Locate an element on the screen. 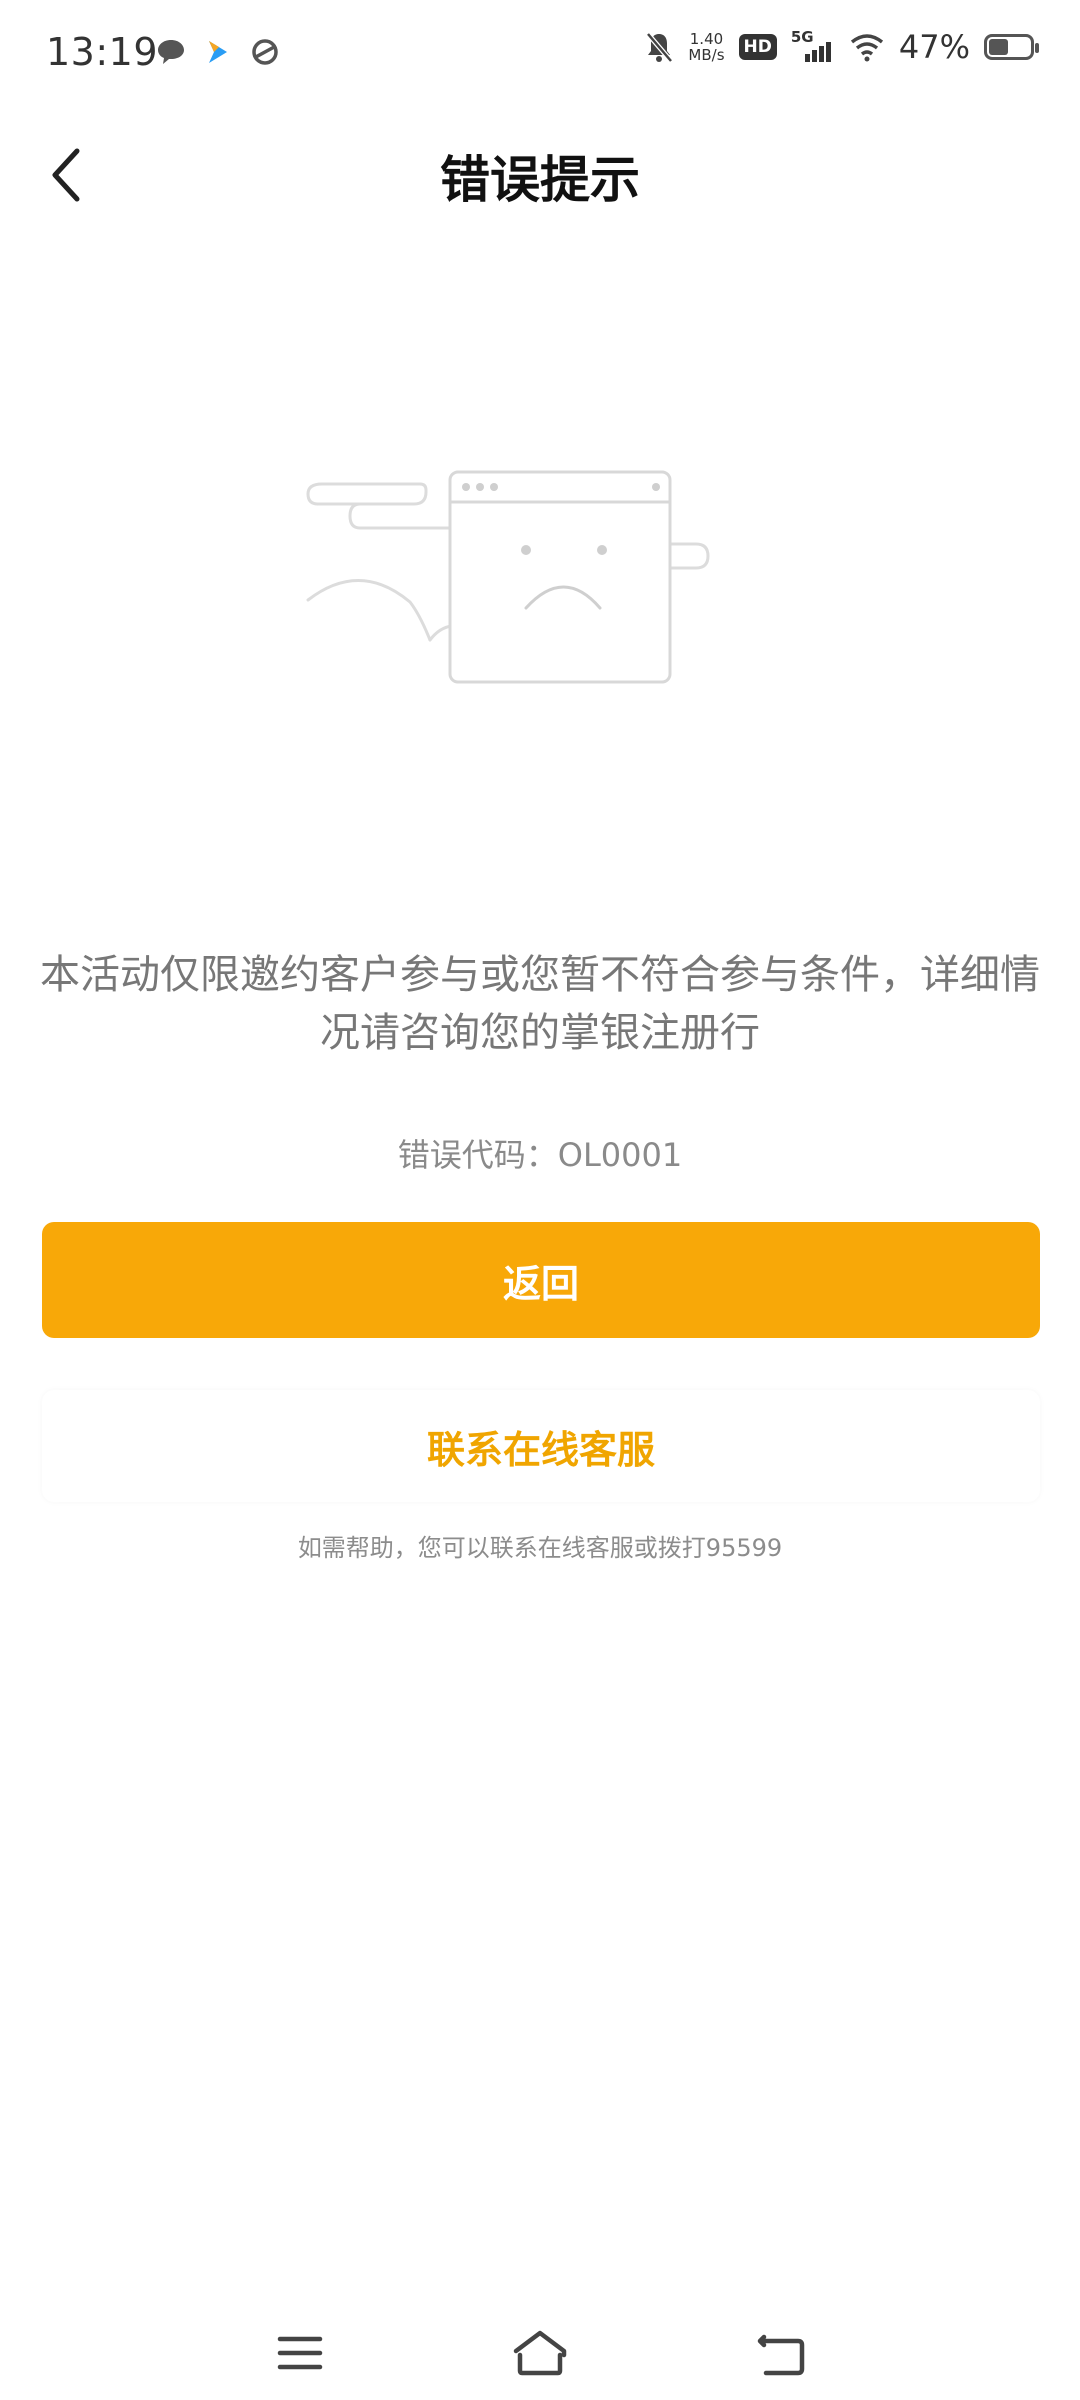 Image resolution: width=1080 pixels, height=2400 pixels. mute-bell-icon is located at coordinates (660, 47).